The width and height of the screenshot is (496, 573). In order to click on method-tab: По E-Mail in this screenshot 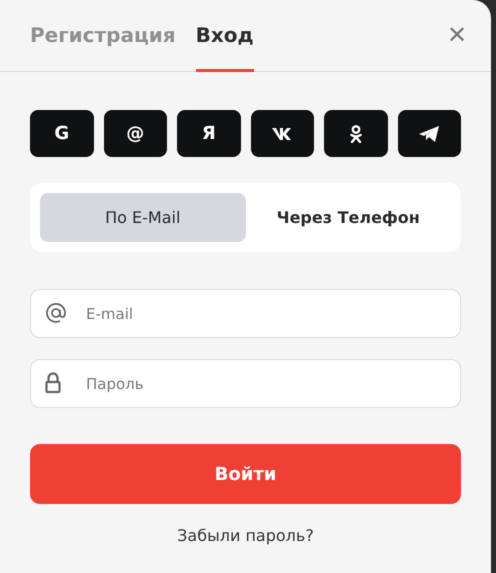, I will do `click(143, 217)`.